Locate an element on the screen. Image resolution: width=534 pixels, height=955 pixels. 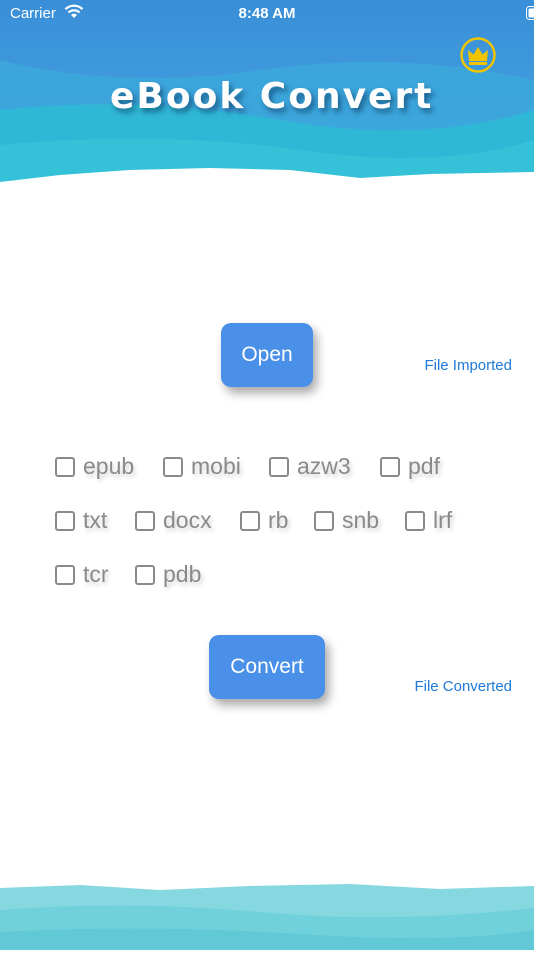
format-option-azw3: azw3 is located at coordinates (310, 466).